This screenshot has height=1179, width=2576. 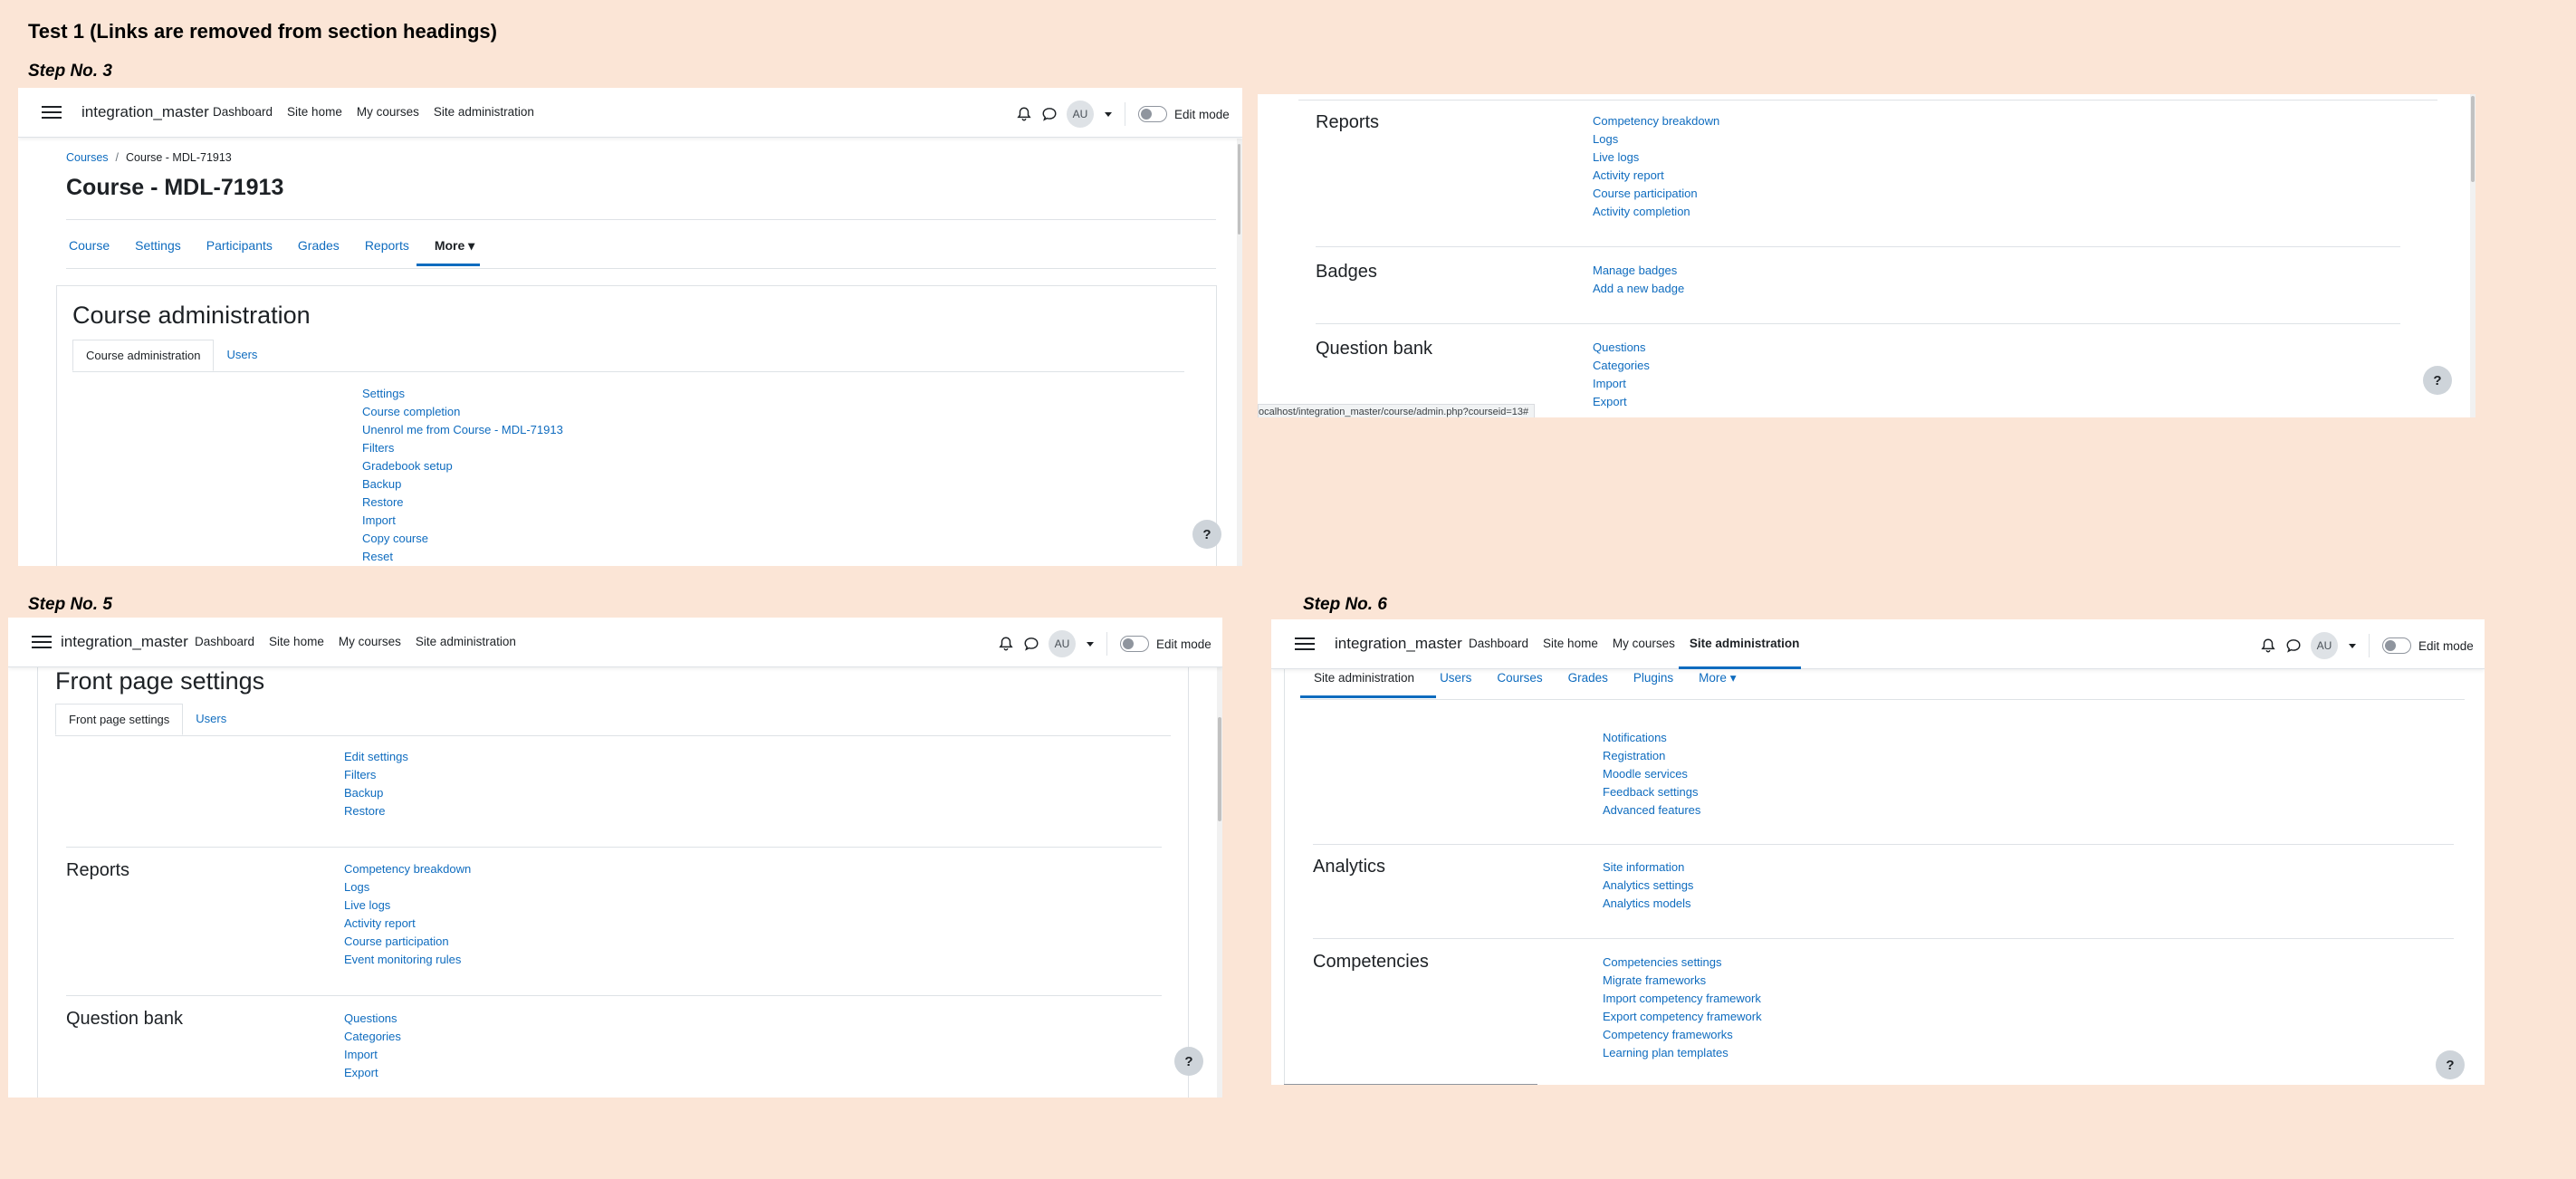 What do you see at coordinates (239, 246) in the screenshot?
I see `tab-participants: Participants` at bounding box center [239, 246].